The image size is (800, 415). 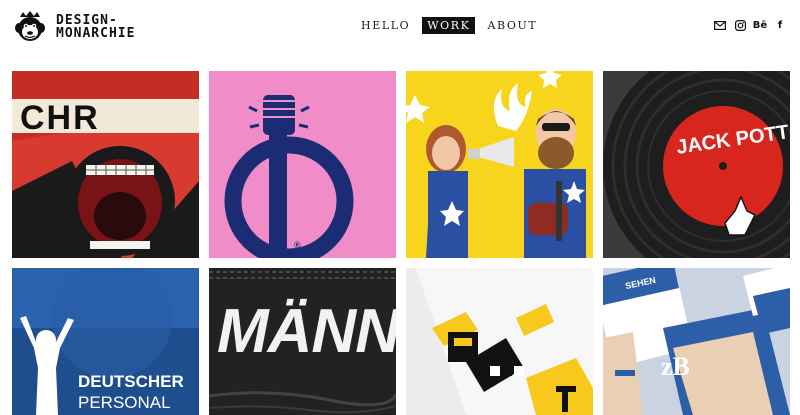 I want to click on social-links: Bē f, so click(x=746, y=25).